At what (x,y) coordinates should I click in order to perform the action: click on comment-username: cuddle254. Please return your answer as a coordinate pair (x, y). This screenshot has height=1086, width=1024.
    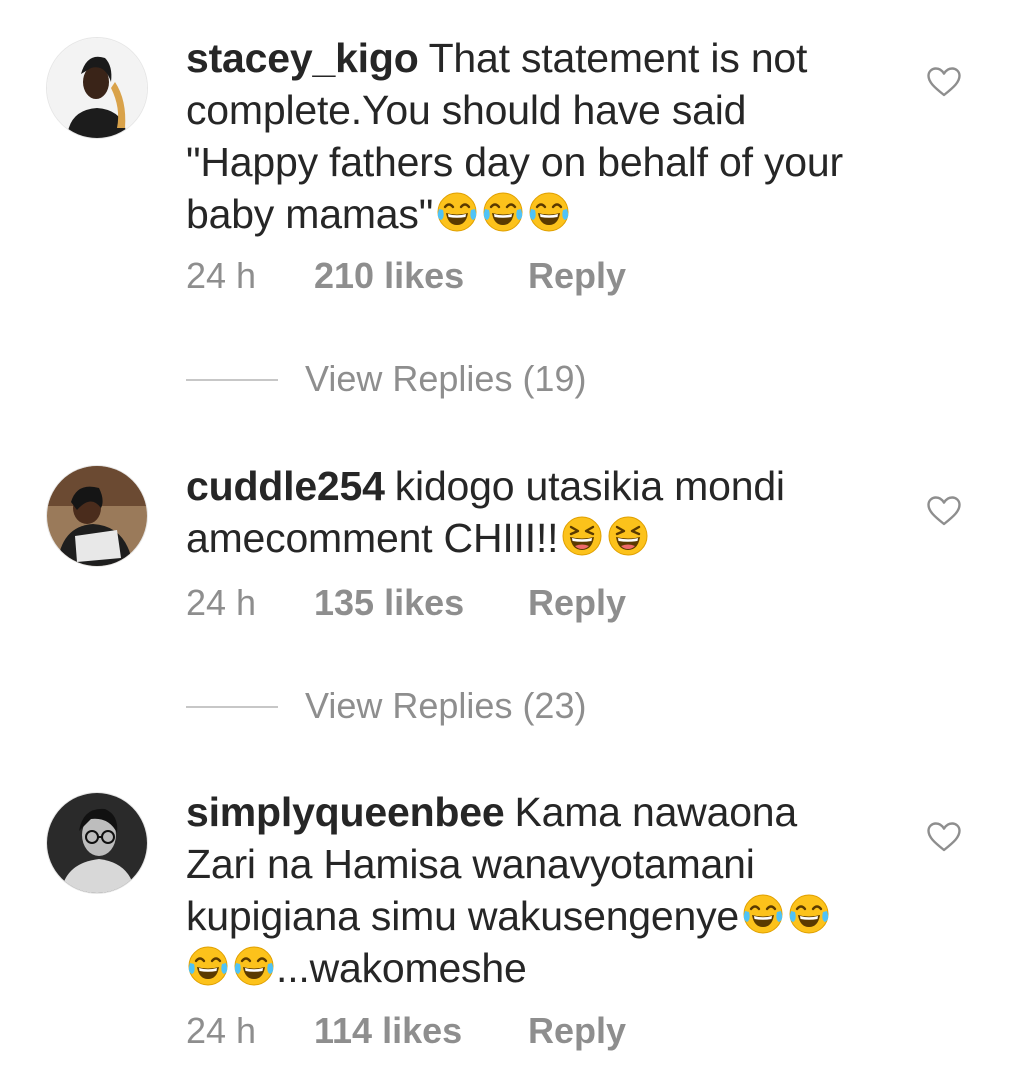
    Looking at the image, I should click on (285, 486).